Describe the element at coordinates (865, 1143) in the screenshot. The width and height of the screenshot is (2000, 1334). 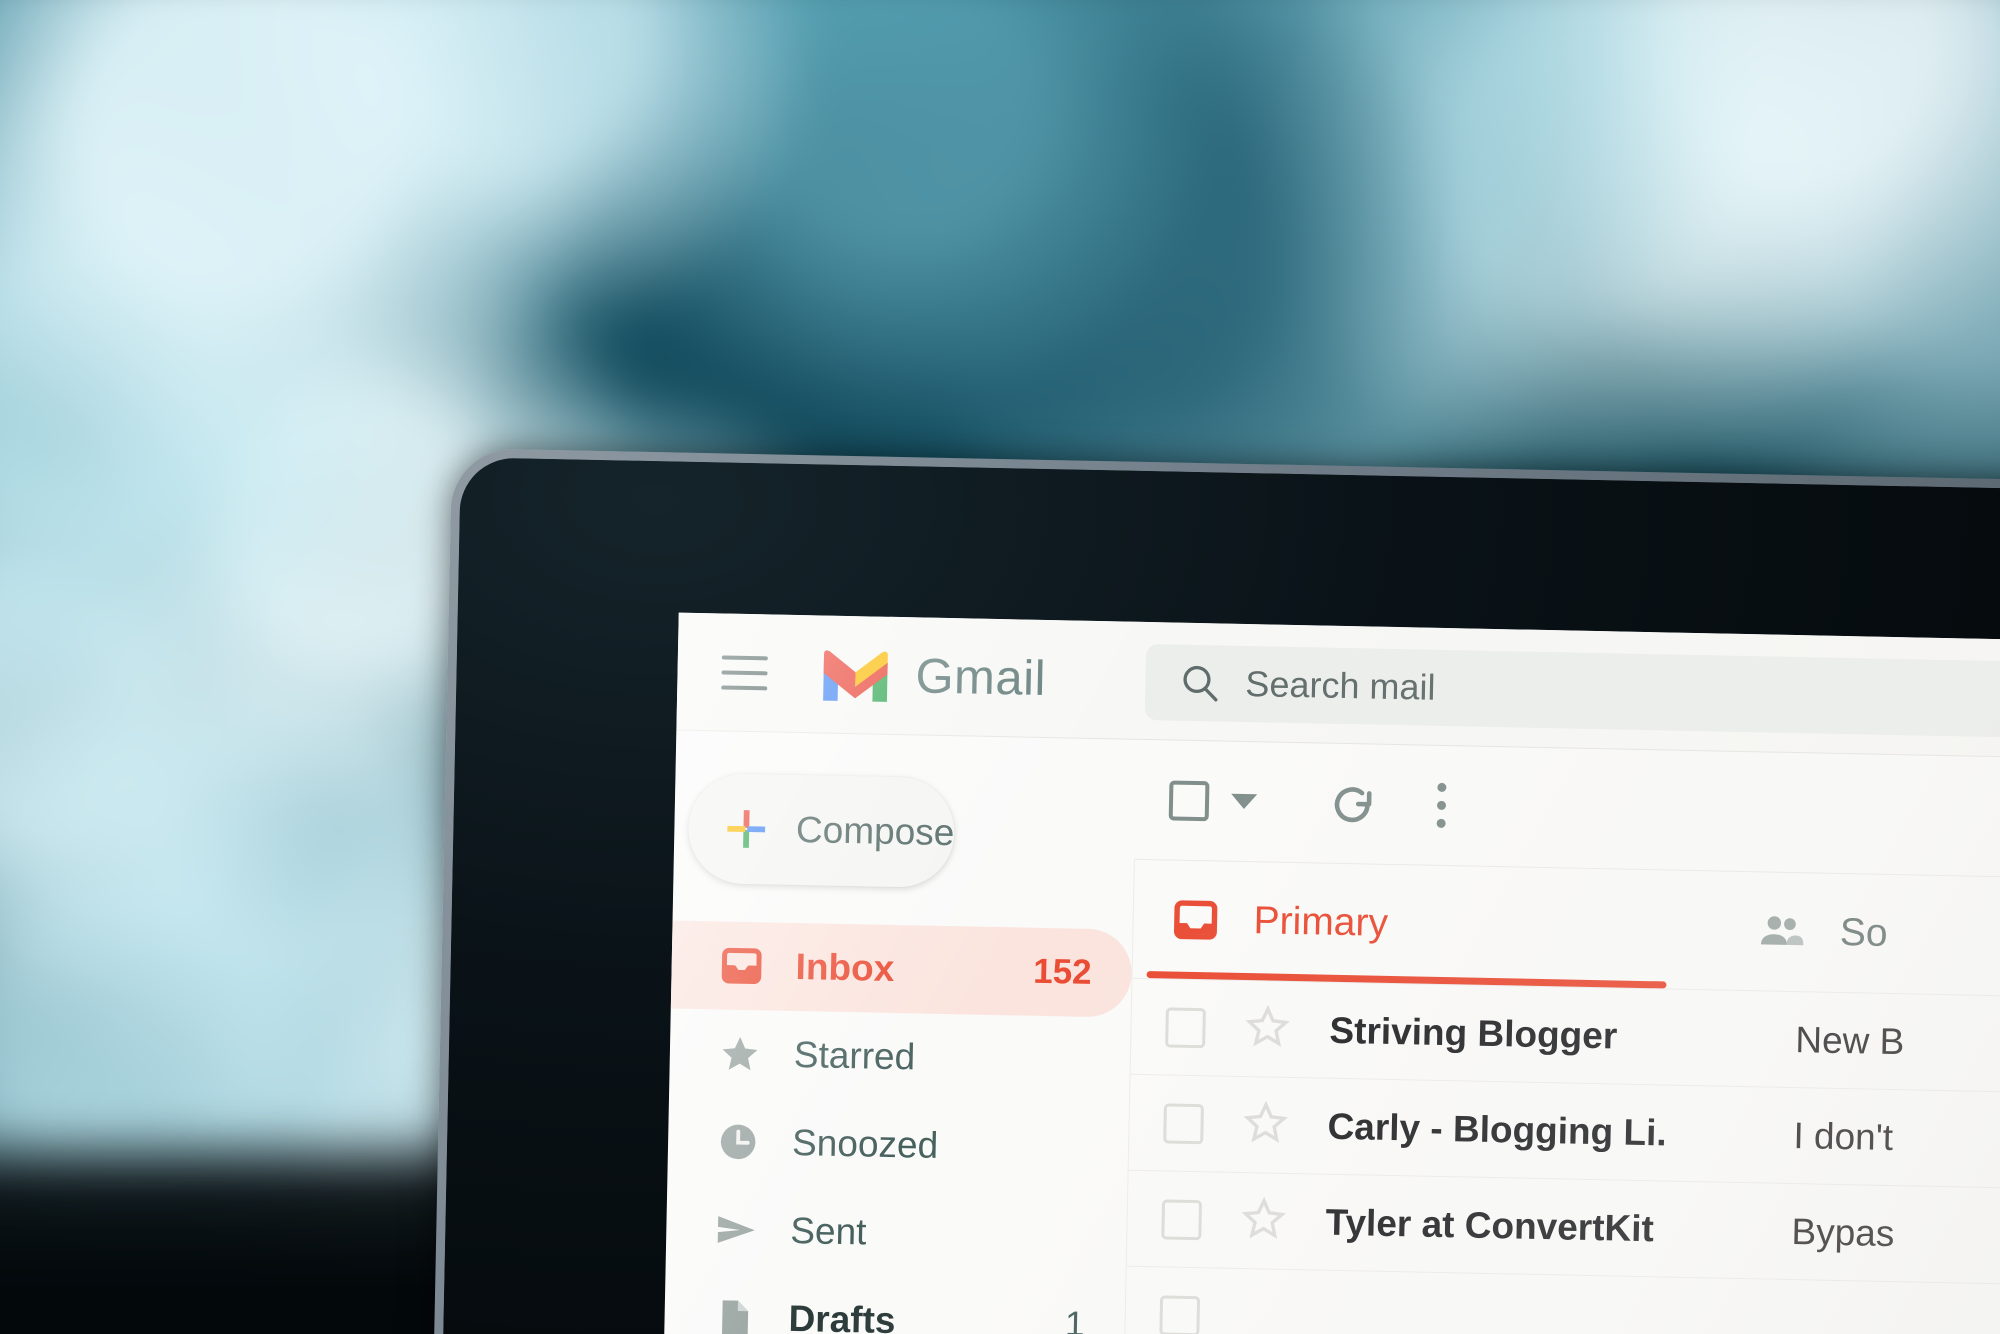
I see `sidebar-item-label: Snoozed` at that location.